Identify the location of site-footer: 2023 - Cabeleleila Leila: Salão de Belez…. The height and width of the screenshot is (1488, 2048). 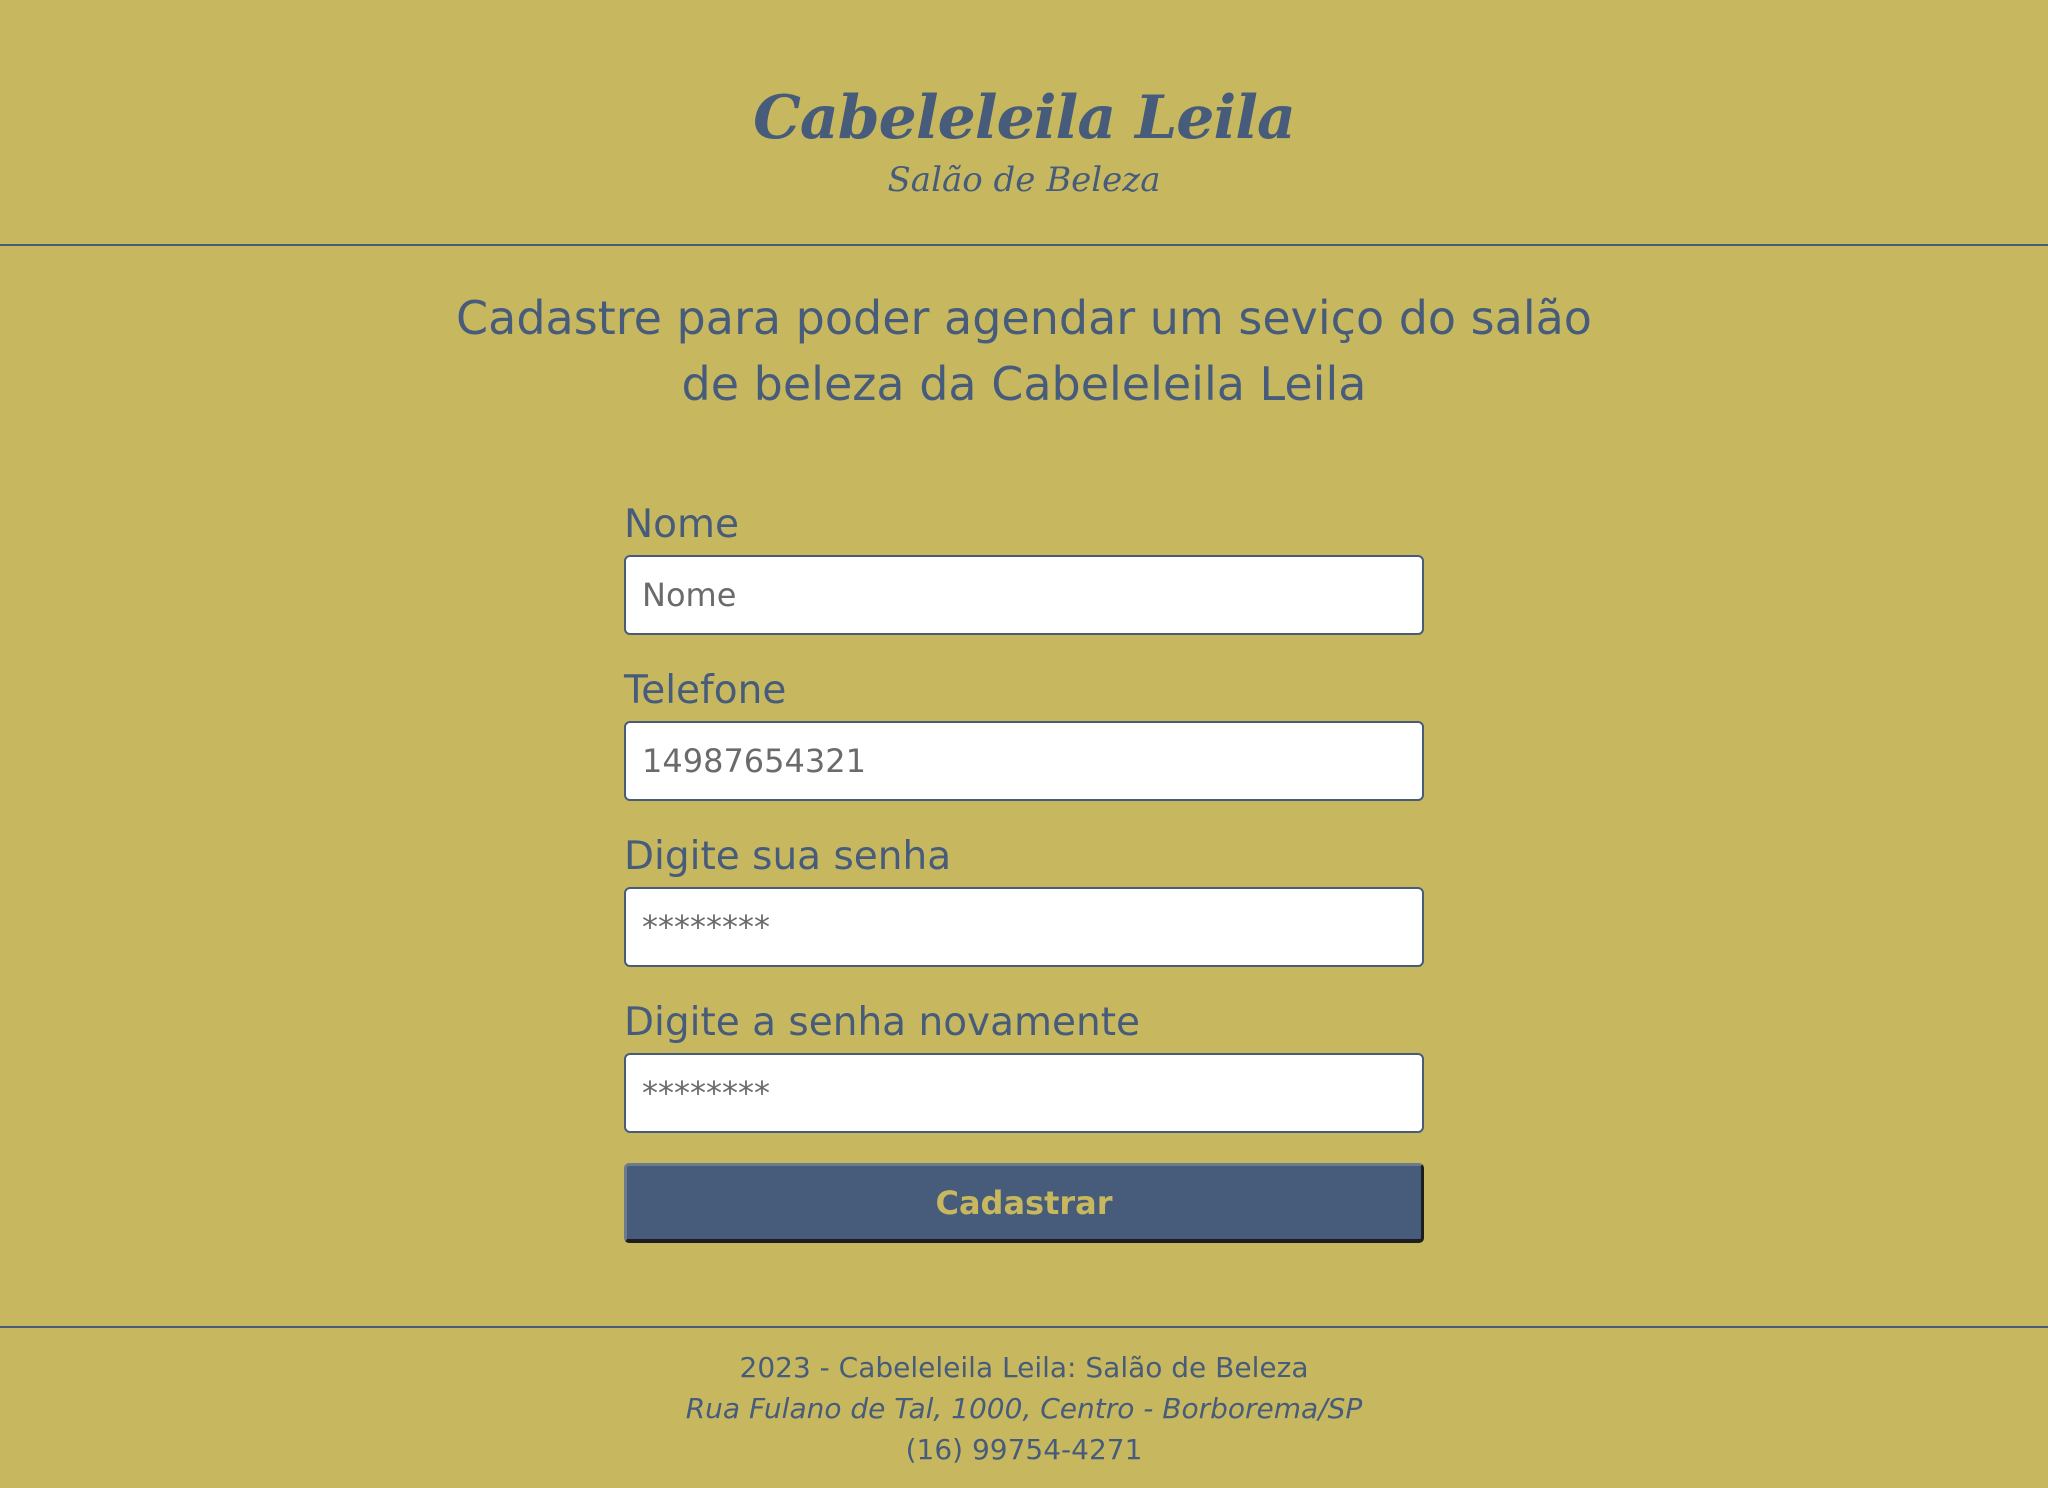
(1024, 1407).